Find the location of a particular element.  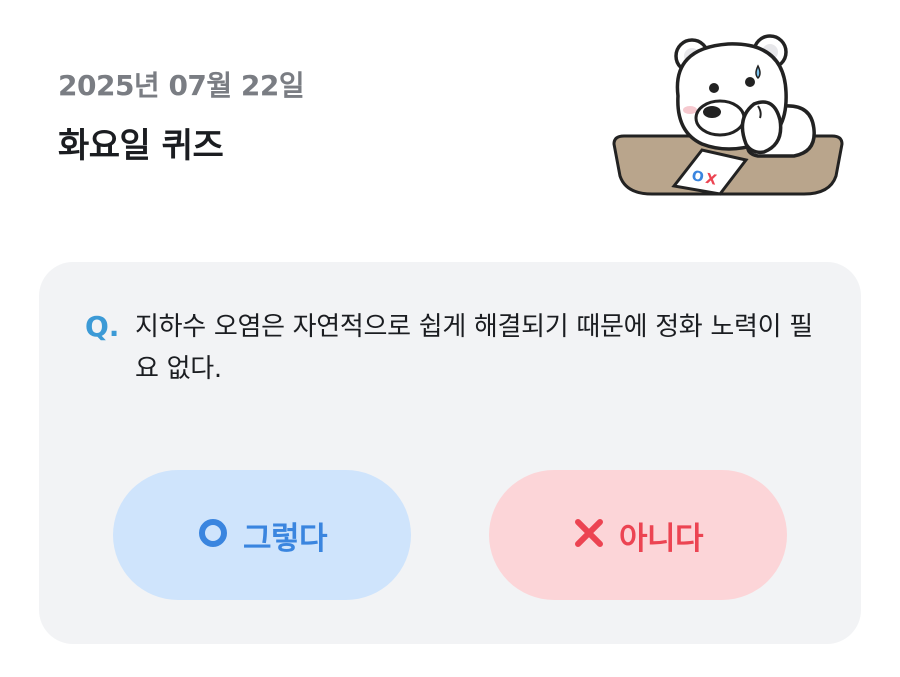

answer-yes-label: 그렇다 is located at coordinates (285, 538).